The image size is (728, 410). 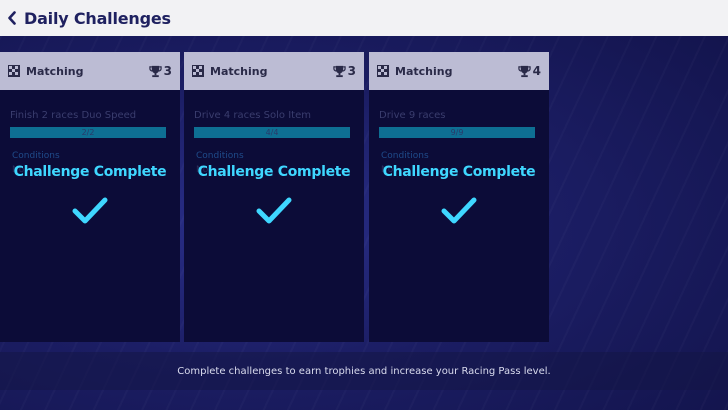 What do you see at coordinates (536, 71) in the screenshot?
I see `trophy-count: 4` at bounding box center [536, 71].